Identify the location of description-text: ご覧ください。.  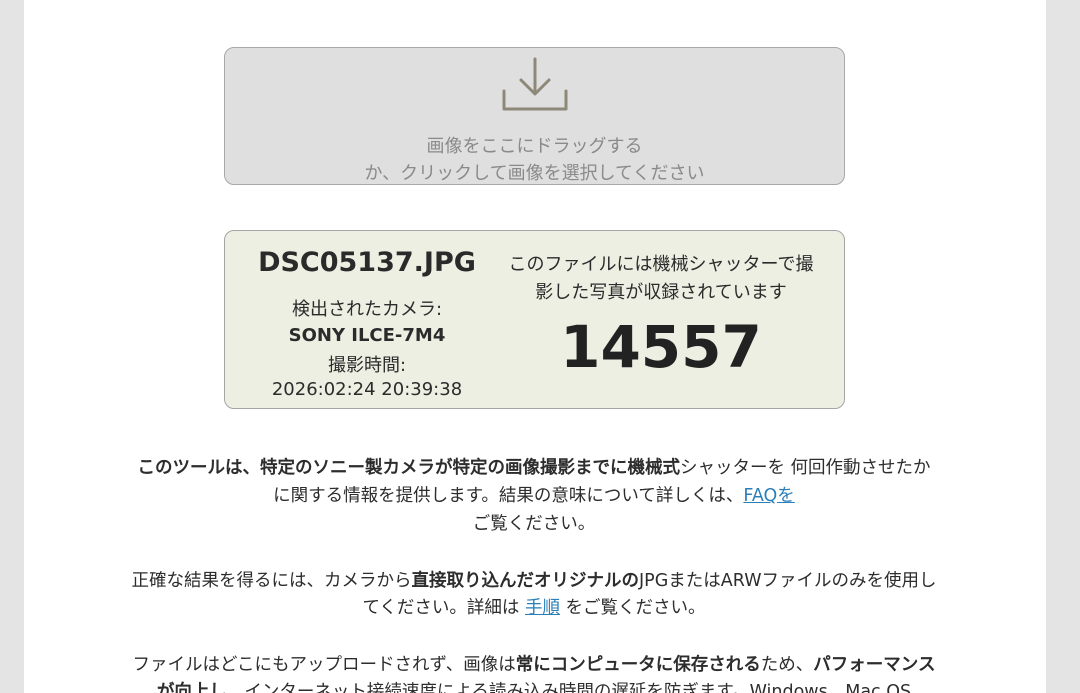
(534, 524).